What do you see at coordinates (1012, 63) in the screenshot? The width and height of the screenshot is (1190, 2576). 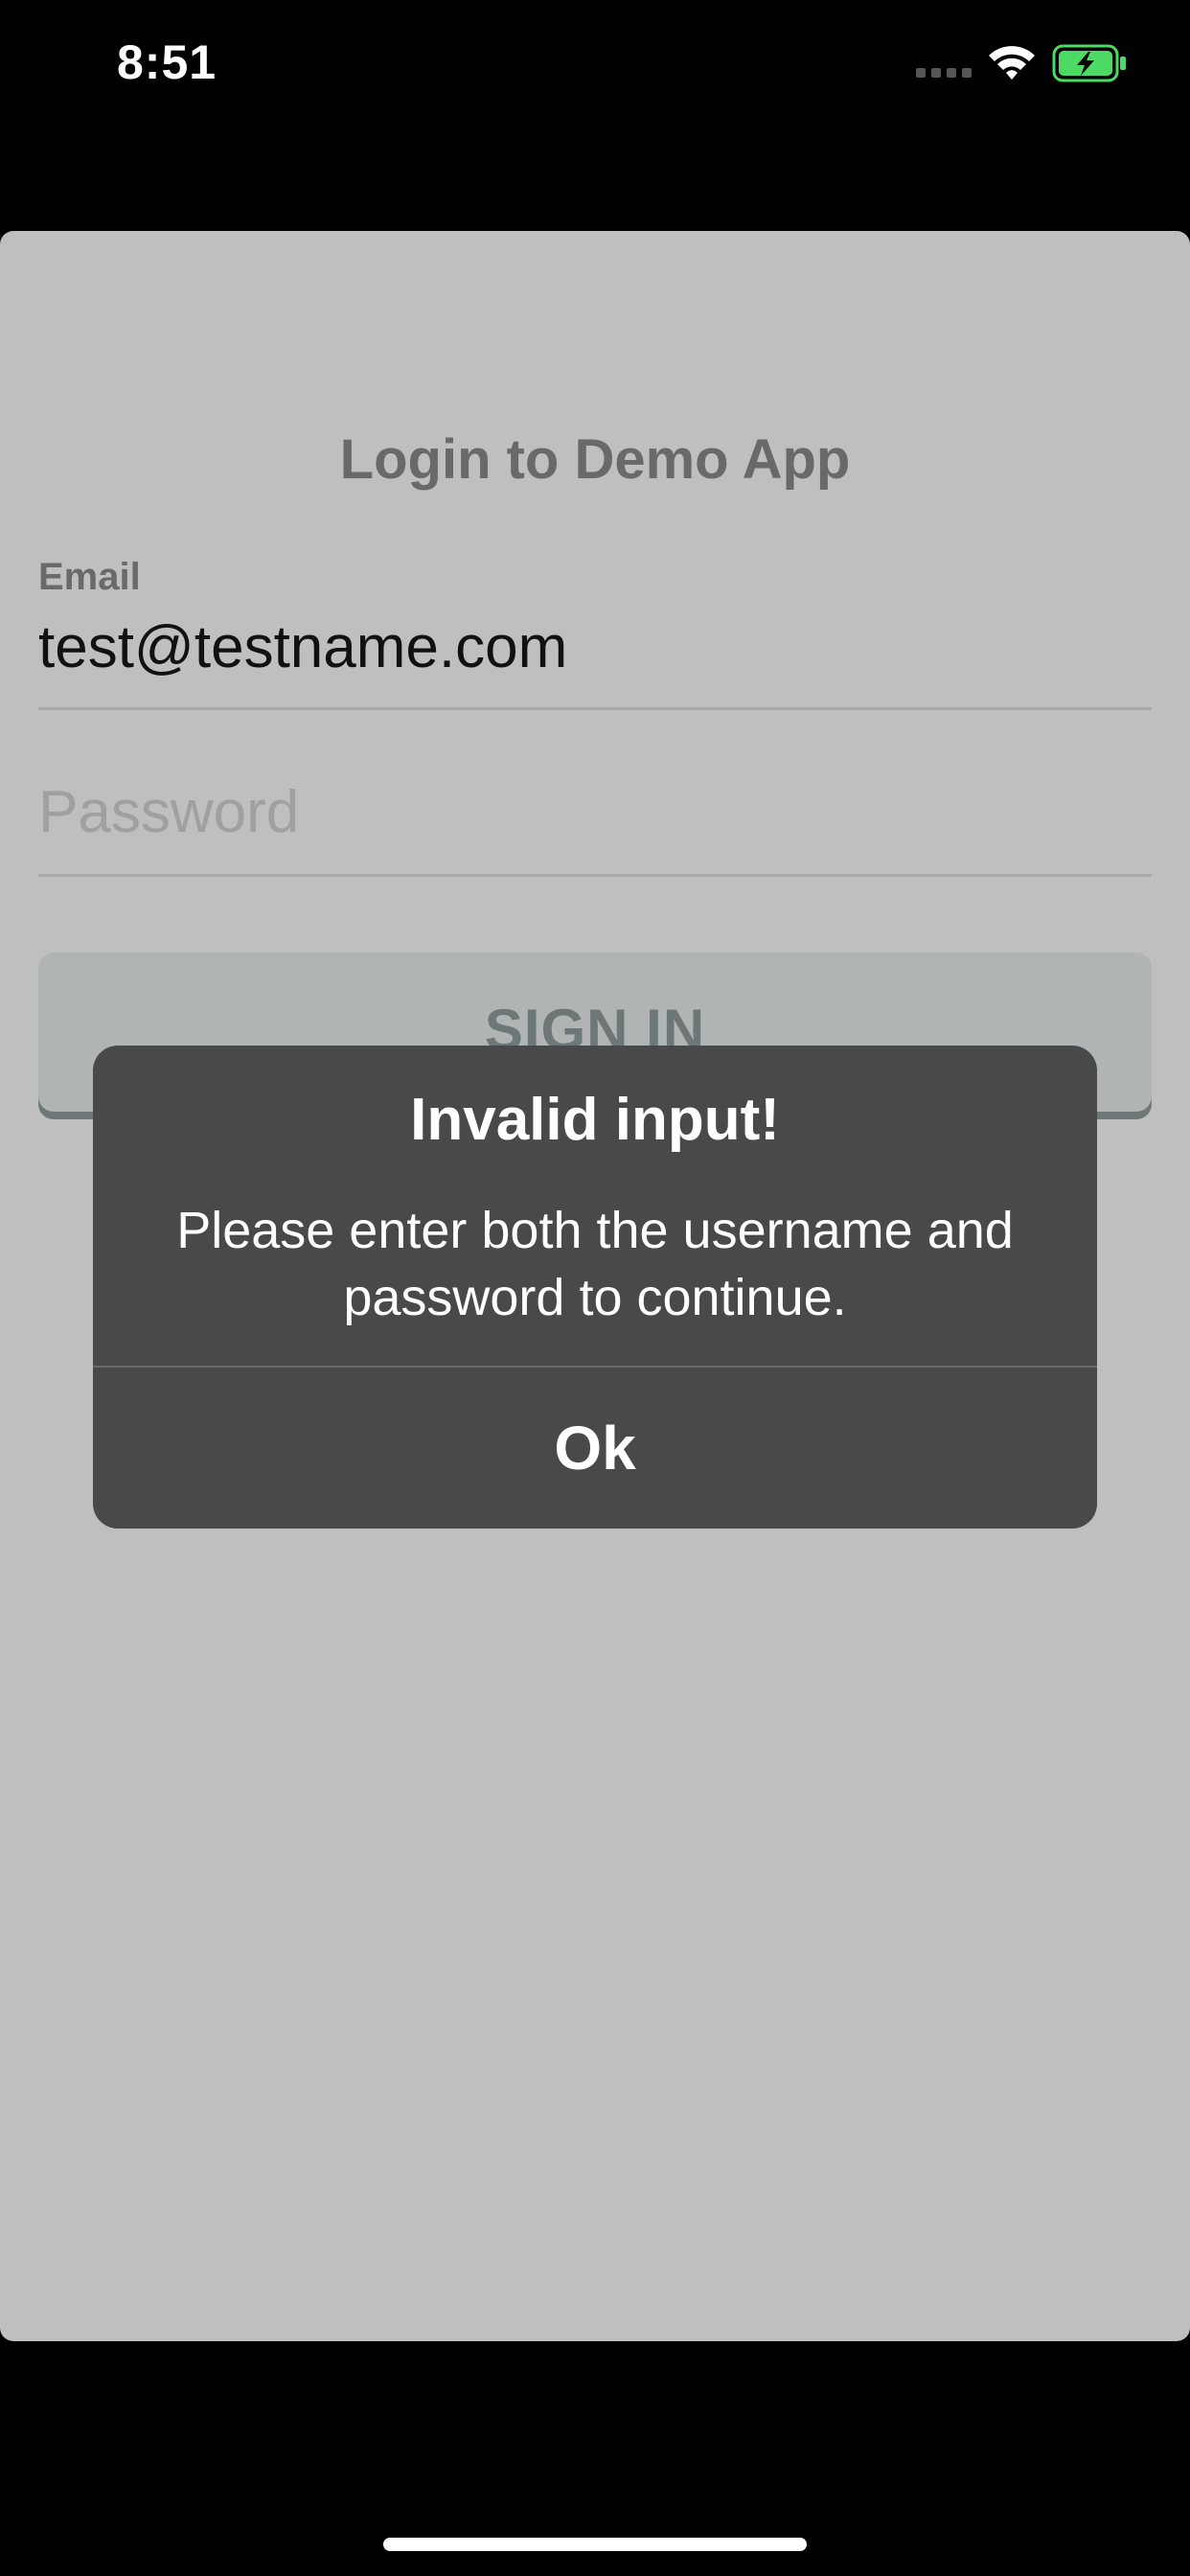 I see `wifi-icon` at bounding box center [1012, 63].